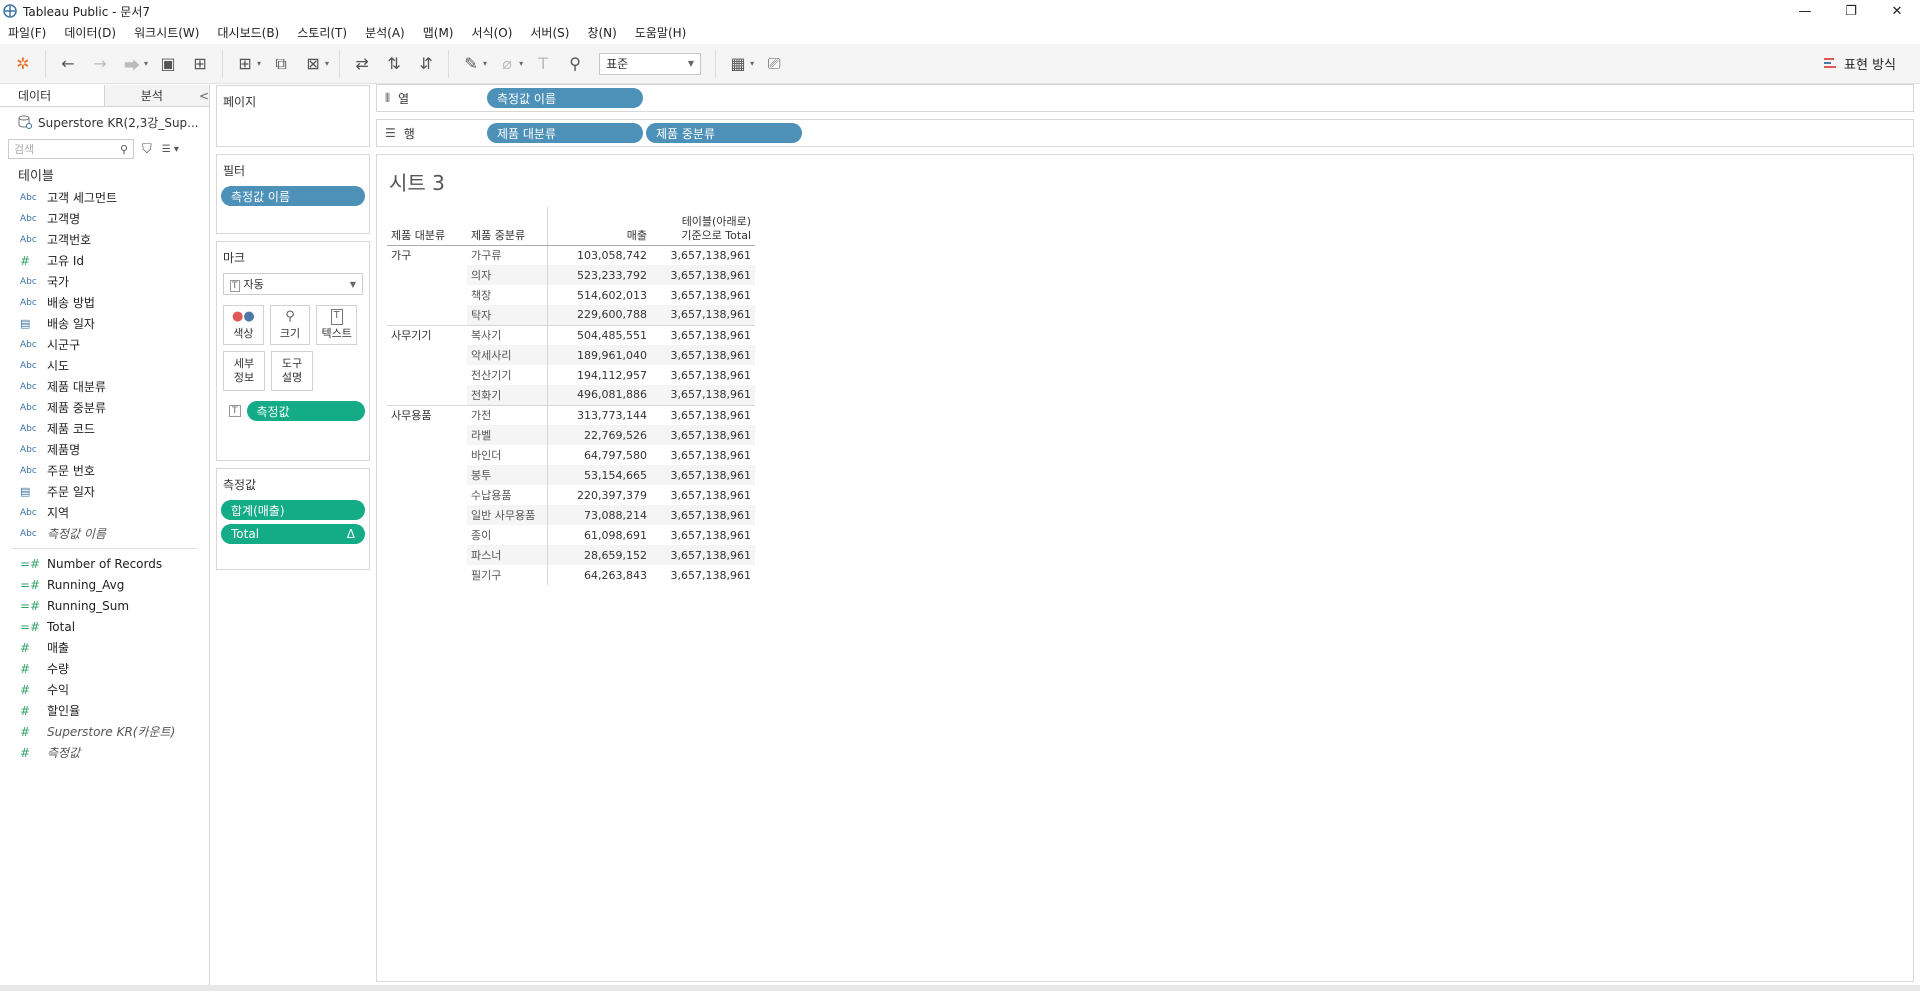 The width and height of the screenshot is (1920, 991). I want to click on field-item: Abc 고객 세그먼트, so click(104, 197).